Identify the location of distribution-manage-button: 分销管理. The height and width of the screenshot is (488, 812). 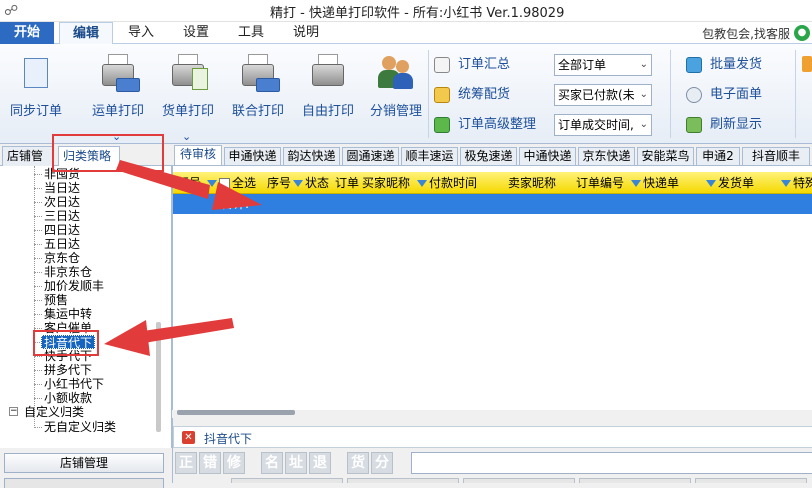
(396, 94).